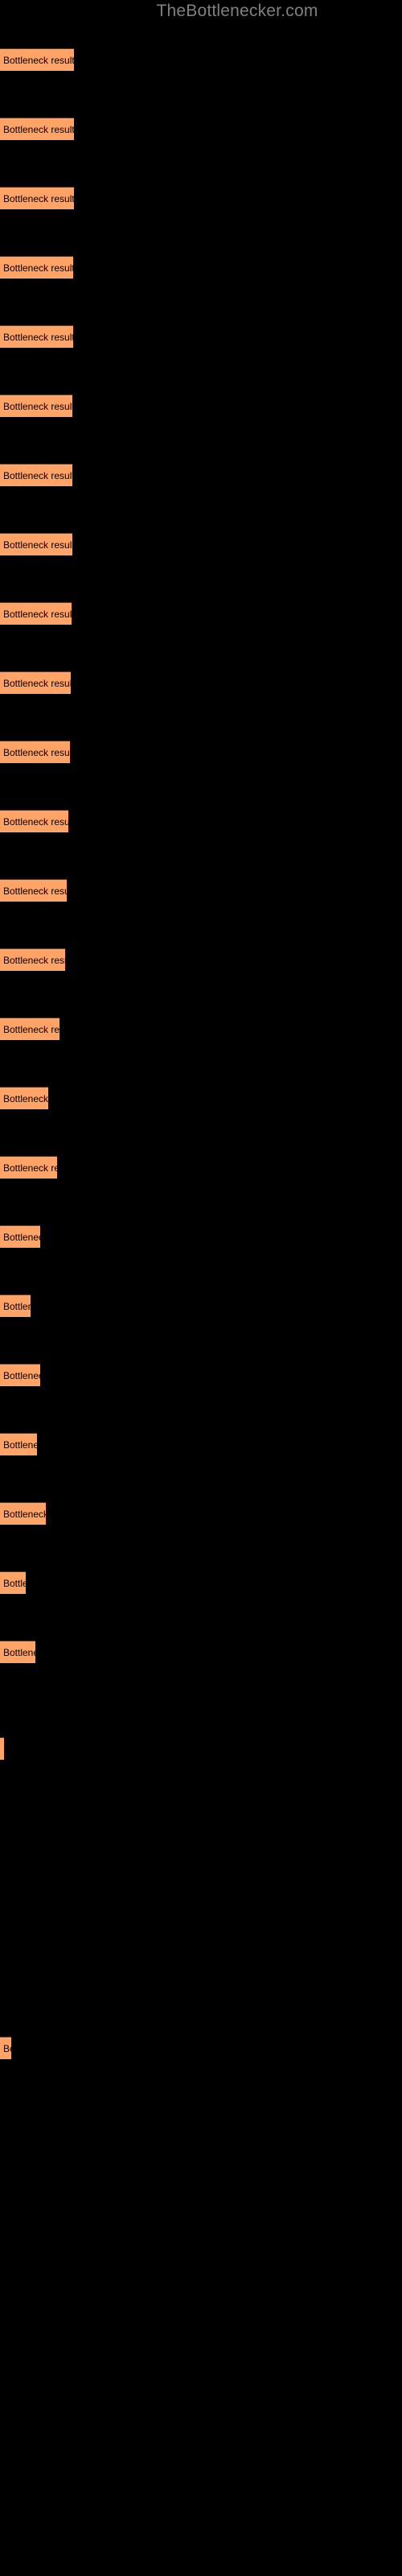  I want to click on page-title: TheBottlenecker.com, so click(237, 11).